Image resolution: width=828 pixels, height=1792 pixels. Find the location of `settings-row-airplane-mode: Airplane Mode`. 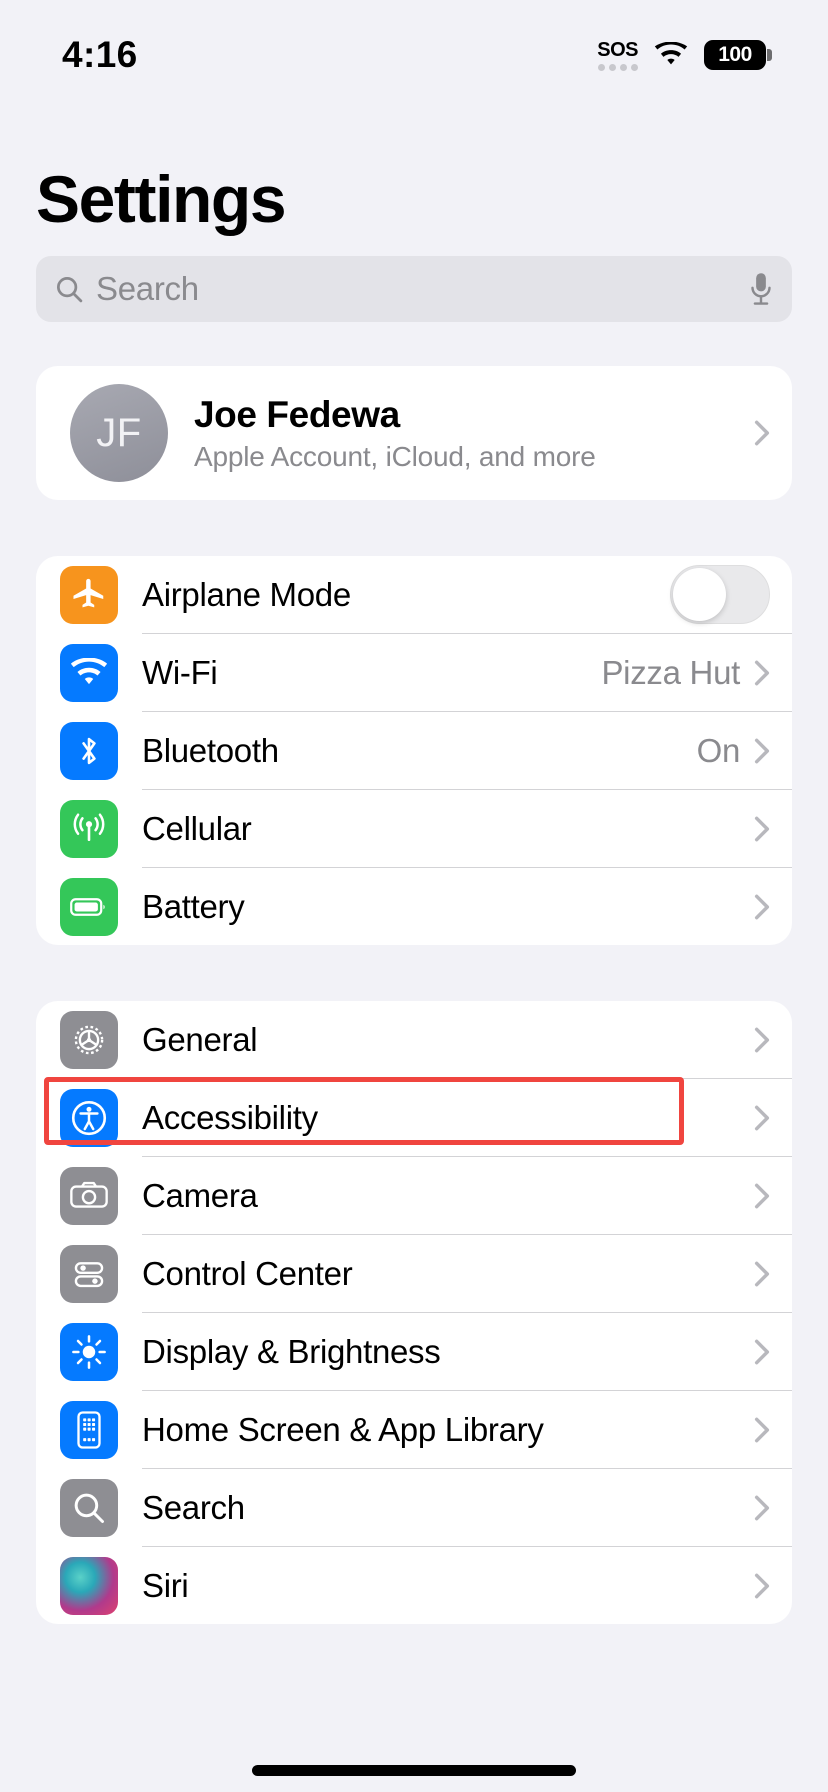

settings-row-airplane-mode: Airplane Mode is located at coordinates (414, 594).